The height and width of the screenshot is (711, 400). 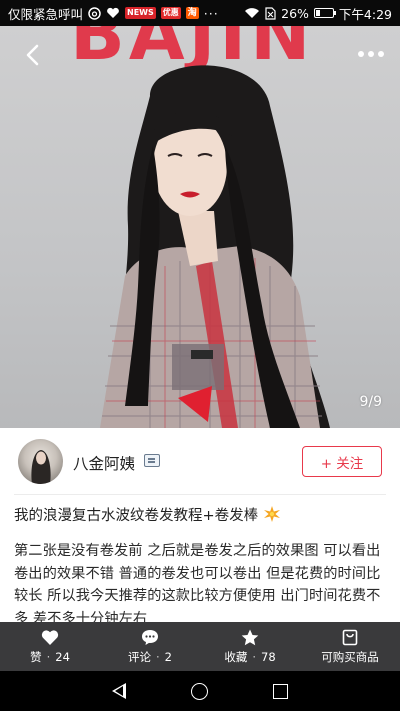 What do you see at coordinates (46, 14) in the screenshot?
I see `carrier-text: 仅限紧急呼叫` at bounding box center [46, 14].